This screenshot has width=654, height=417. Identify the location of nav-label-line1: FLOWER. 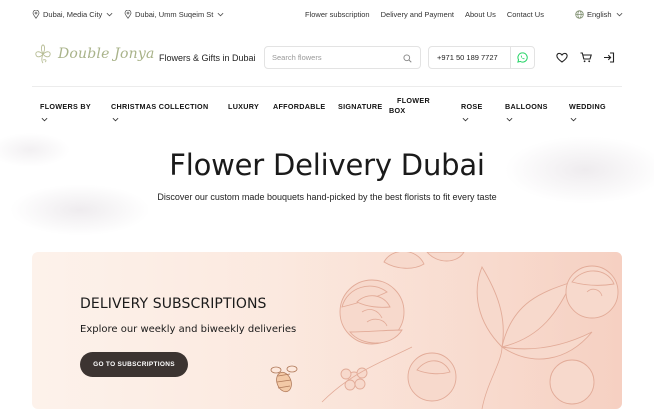
(413, 100).